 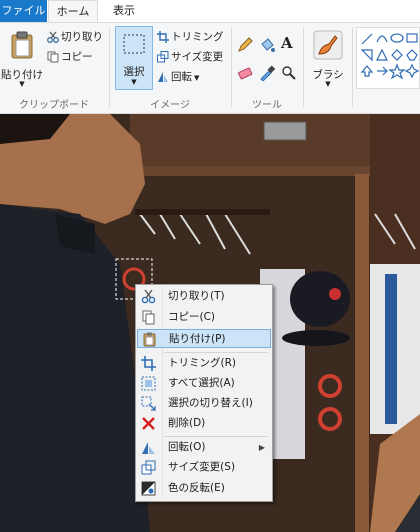 I want to click on cut-button: 切り取り, so click(x=75, y=37).